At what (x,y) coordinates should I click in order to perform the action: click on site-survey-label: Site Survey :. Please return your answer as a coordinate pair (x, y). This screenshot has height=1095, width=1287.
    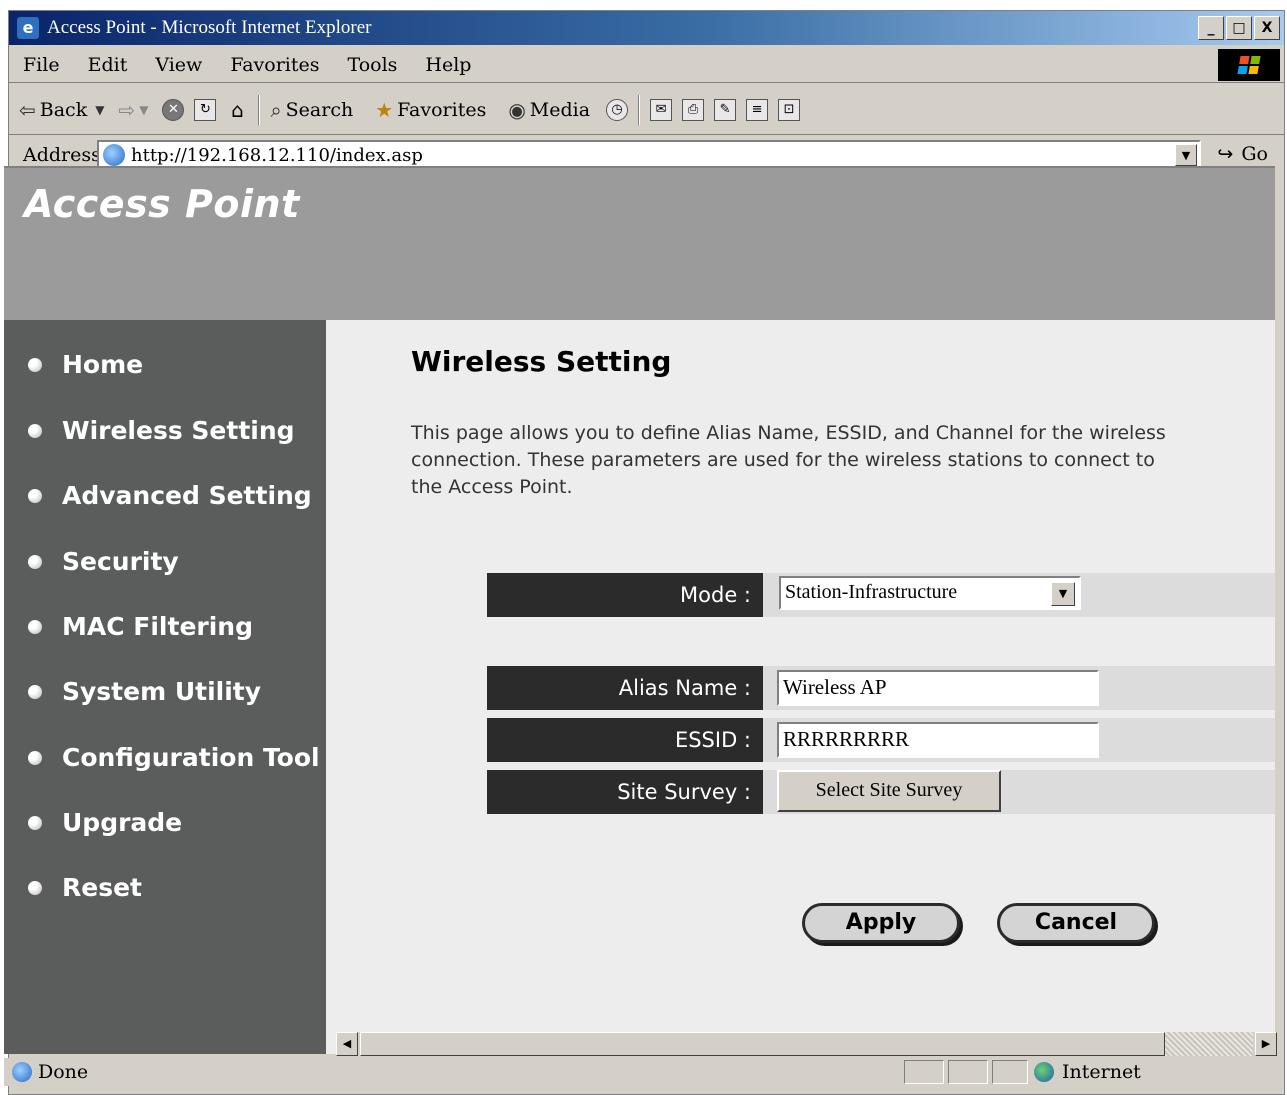
    Looking at the image, I should click on (625, 792).